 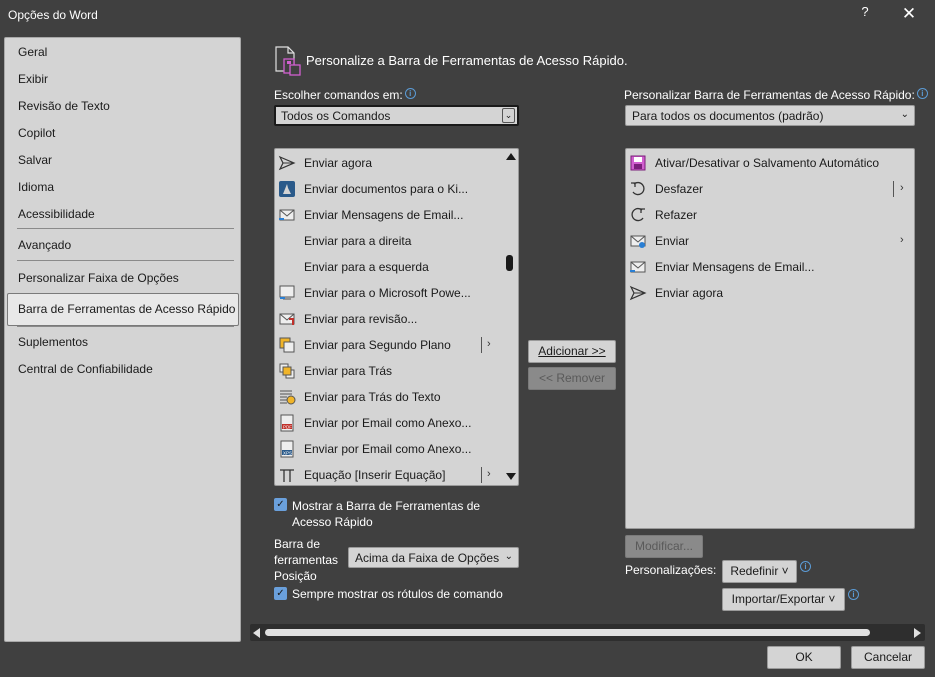 I want to click on nav-item-geral: Geral, so click(x=32, y=52).